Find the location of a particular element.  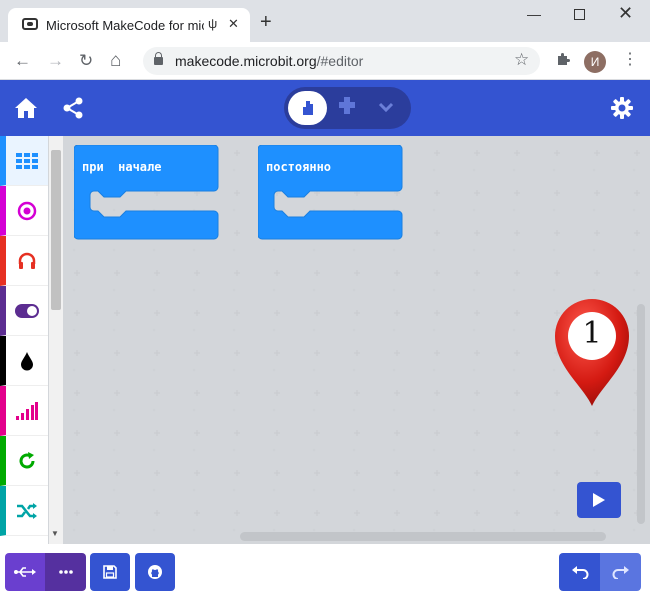

settings-gear-icon is located at coordinates (622, 110).